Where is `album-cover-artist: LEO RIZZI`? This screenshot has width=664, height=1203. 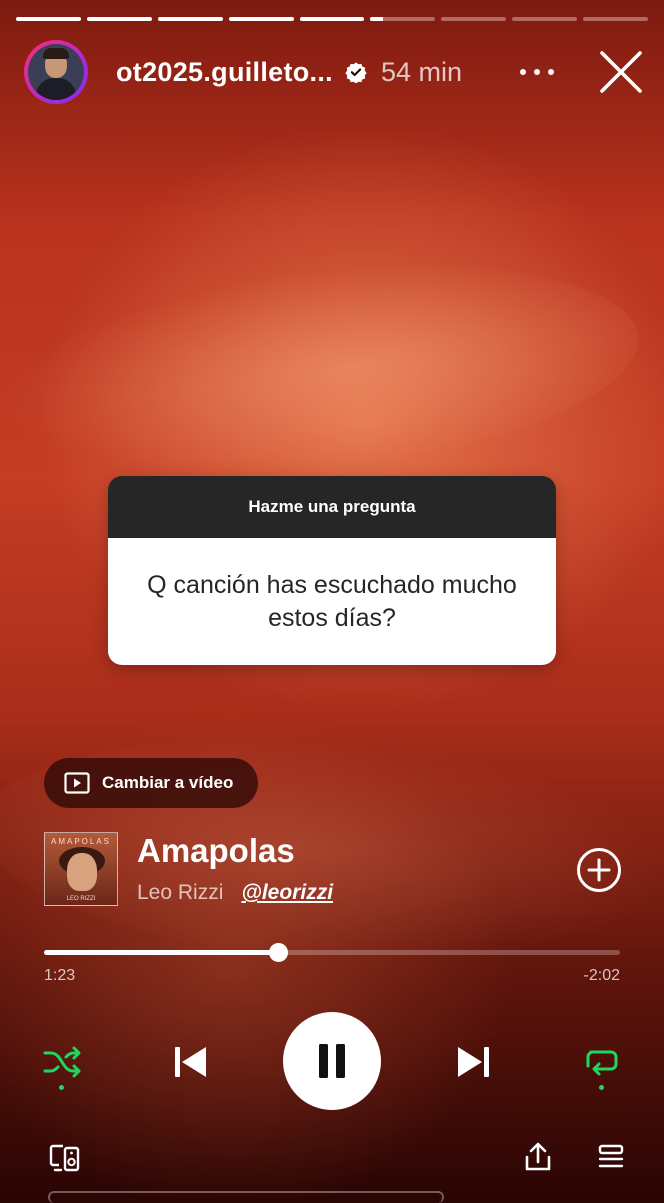
album-cover-artist: LEO RIZZI is located at coordinates (81, 899).